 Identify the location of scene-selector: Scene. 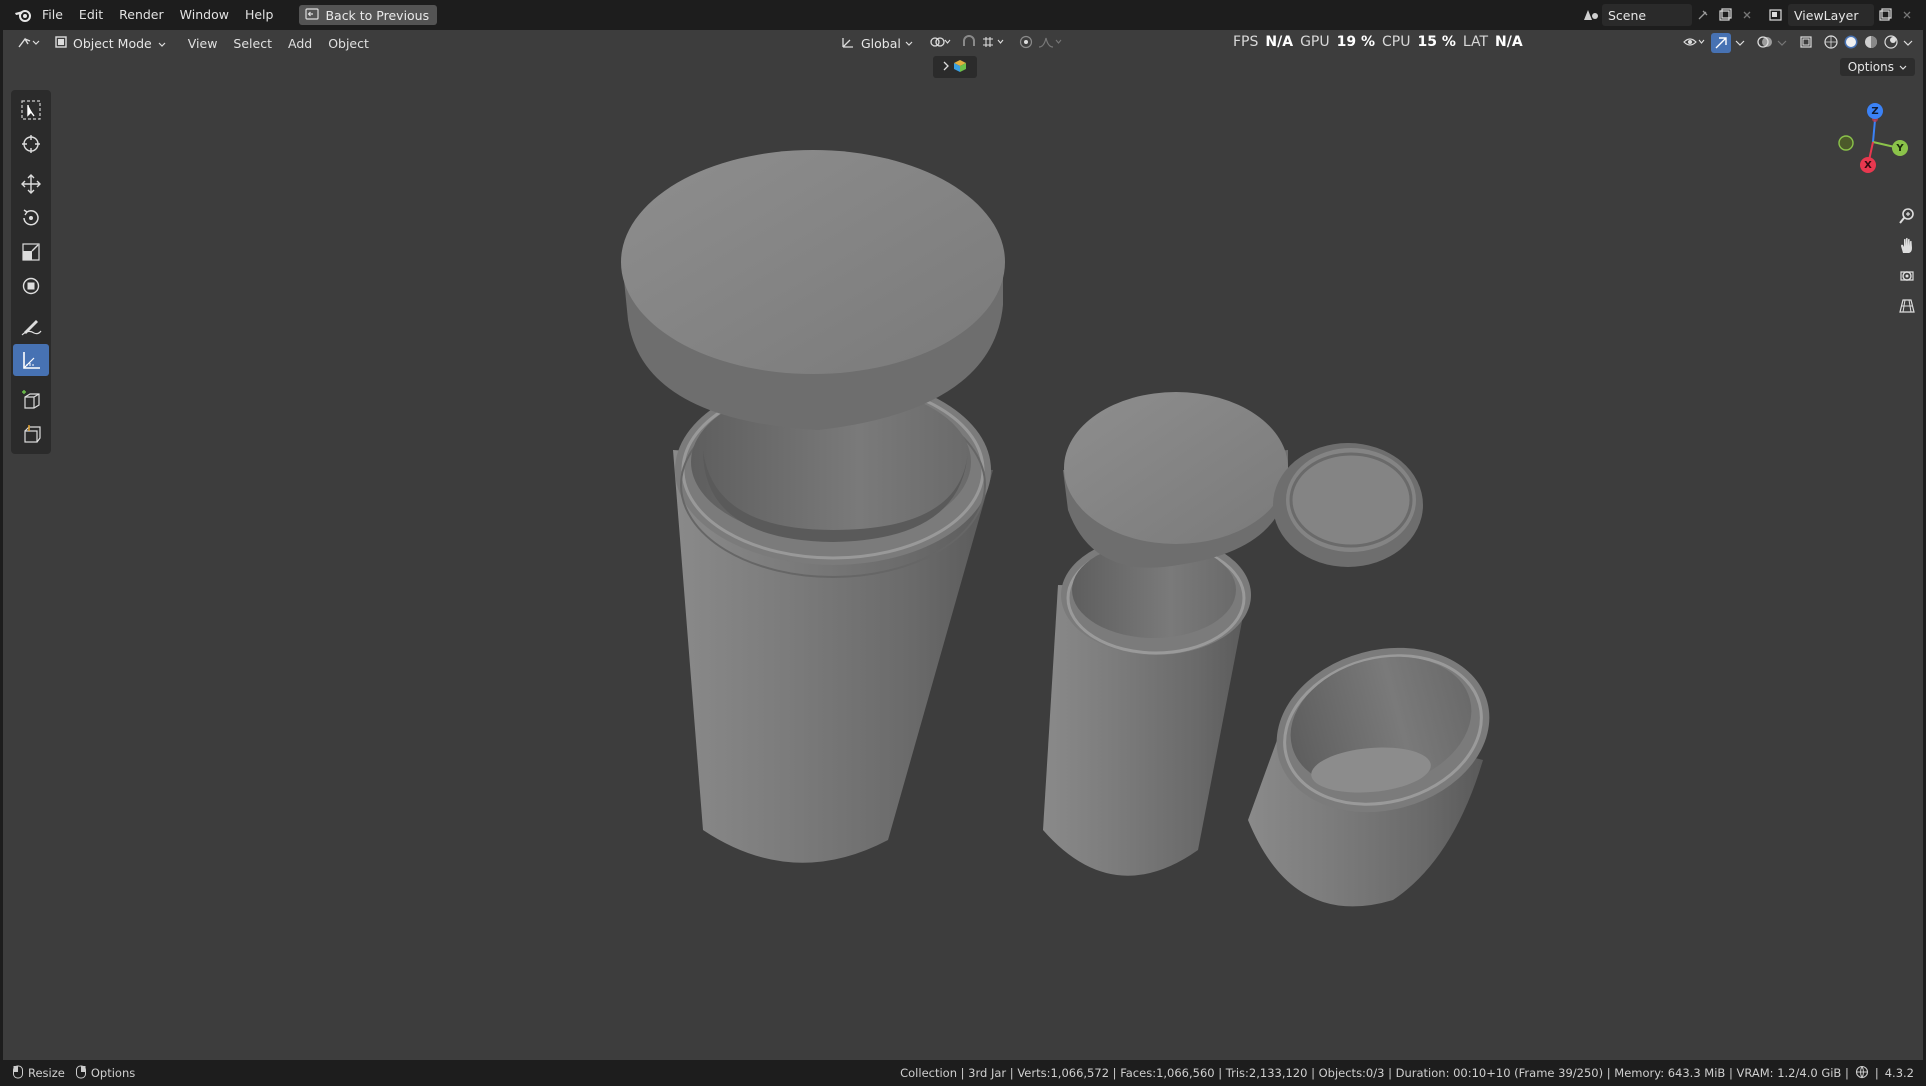
(1669, 15).